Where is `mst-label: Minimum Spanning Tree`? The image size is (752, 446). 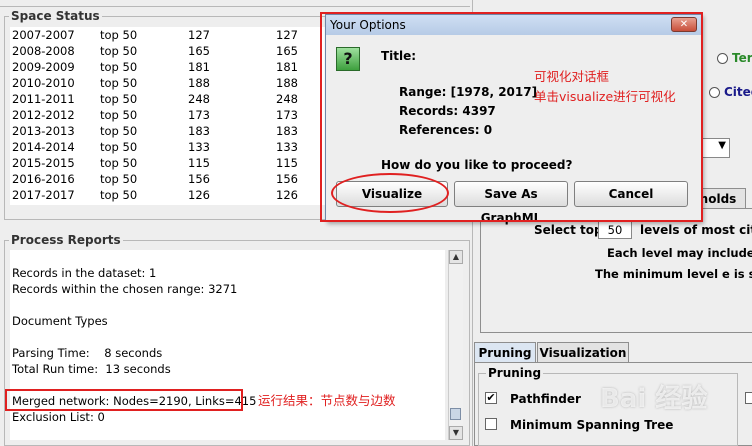
mst-label: Minimum Spanning Tree is located at coordinates (592, 425).